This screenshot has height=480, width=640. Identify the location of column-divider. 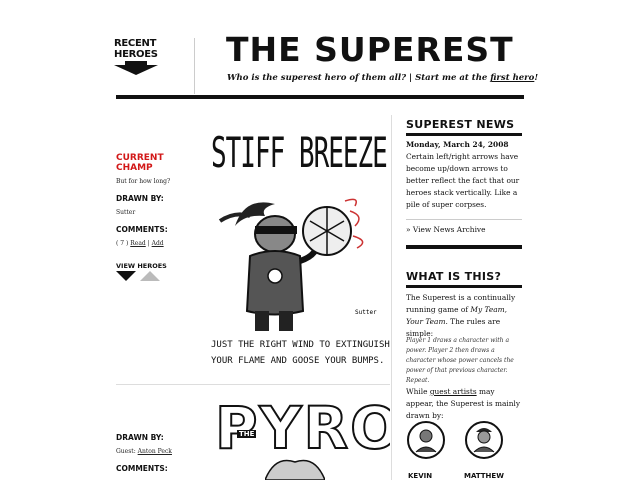
(391, 297).